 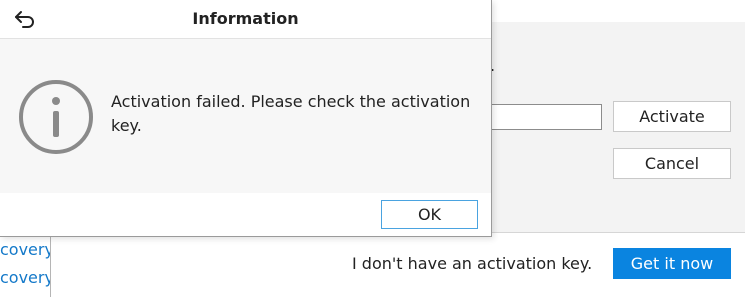 I want to click on activate-button: Activate, so click(x=672, y=116).